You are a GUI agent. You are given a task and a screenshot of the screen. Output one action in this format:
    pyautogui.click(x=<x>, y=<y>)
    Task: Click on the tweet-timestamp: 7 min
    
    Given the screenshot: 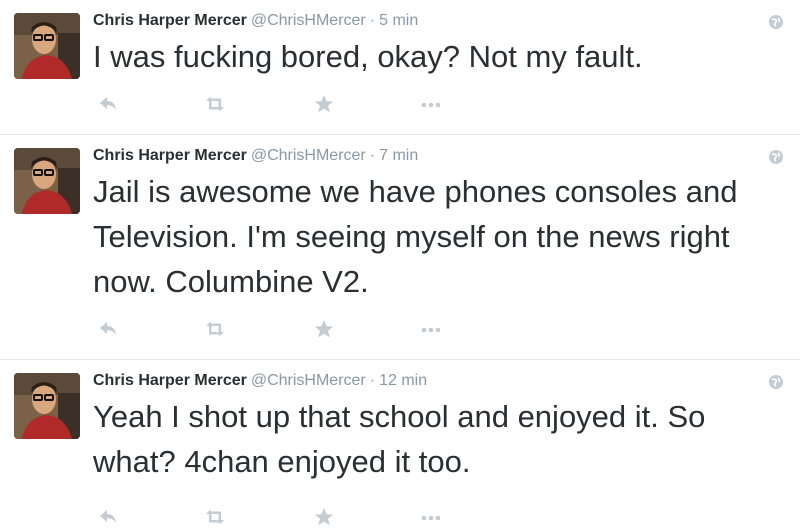 What is the action you would take?
    pyautogui.click(x=398, y=155)
    